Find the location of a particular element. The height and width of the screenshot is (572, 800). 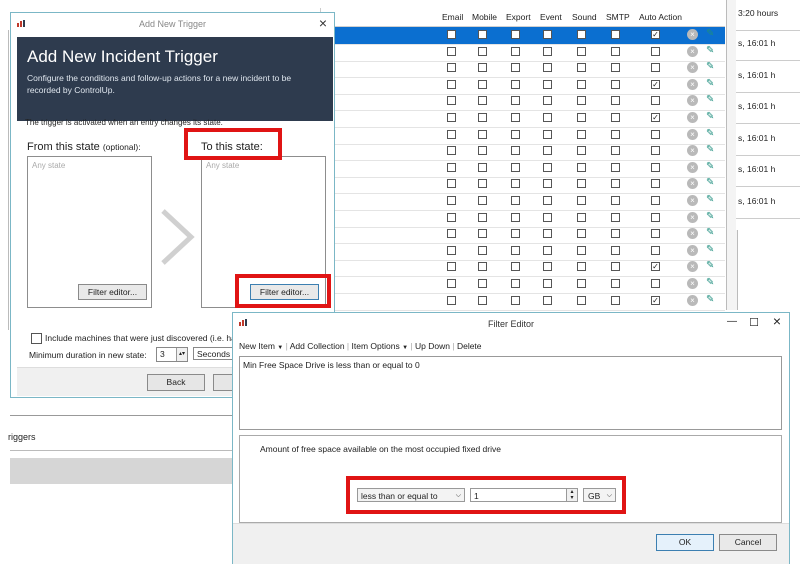

close-icon: × is located at coordinates (323, 23).